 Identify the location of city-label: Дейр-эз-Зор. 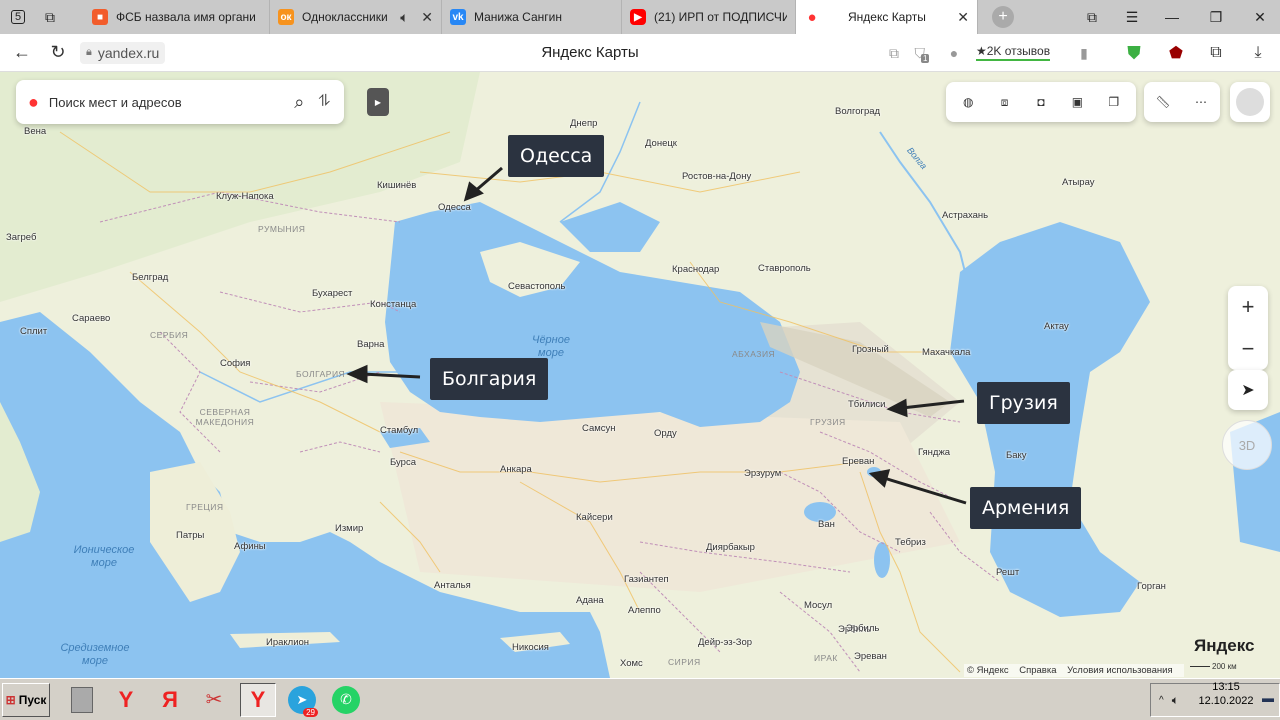
(725, 642).